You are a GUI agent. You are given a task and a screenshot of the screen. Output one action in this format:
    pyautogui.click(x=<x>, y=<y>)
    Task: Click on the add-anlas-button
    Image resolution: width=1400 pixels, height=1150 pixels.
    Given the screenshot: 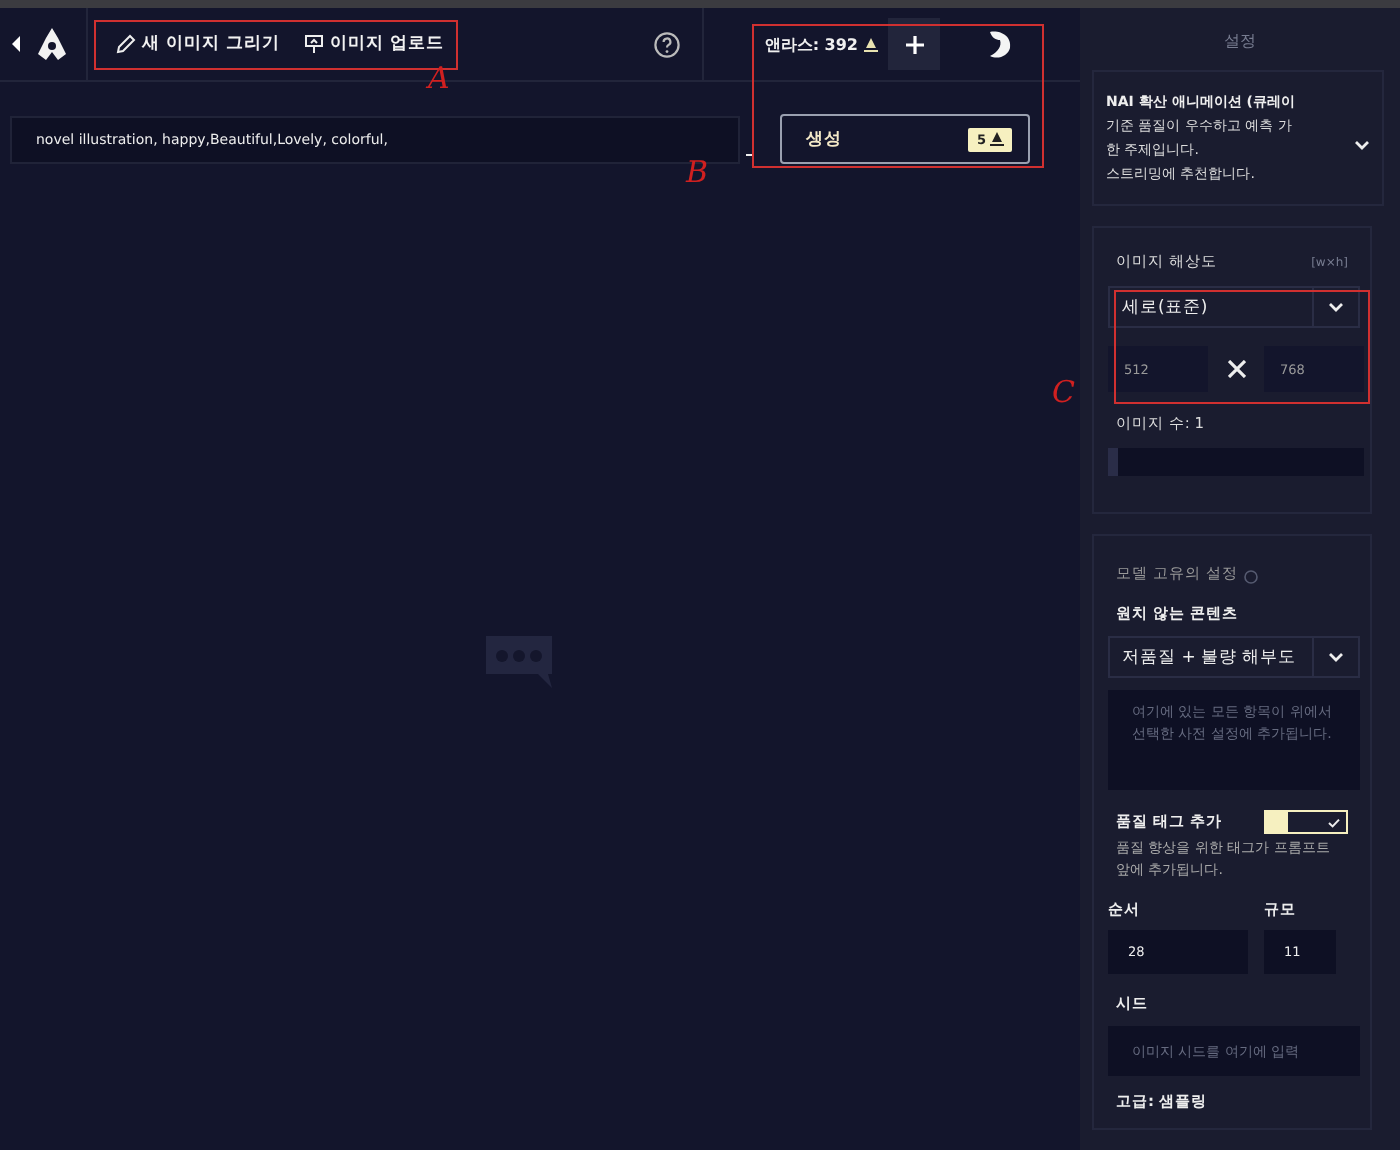 What is the action you would take?
    pyautogui.click(x=914, y=44)
    